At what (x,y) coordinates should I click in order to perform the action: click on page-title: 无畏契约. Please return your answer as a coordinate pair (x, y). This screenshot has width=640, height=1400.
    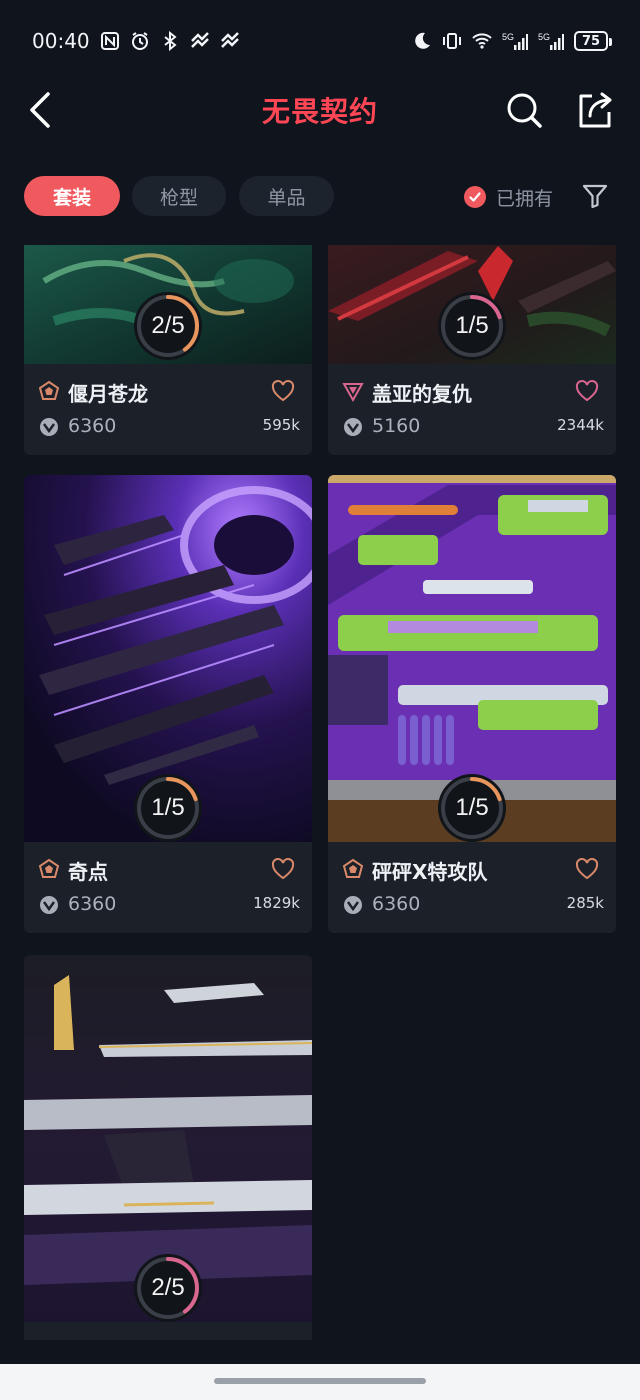
    Looking at the image, I should click on (319, 111).